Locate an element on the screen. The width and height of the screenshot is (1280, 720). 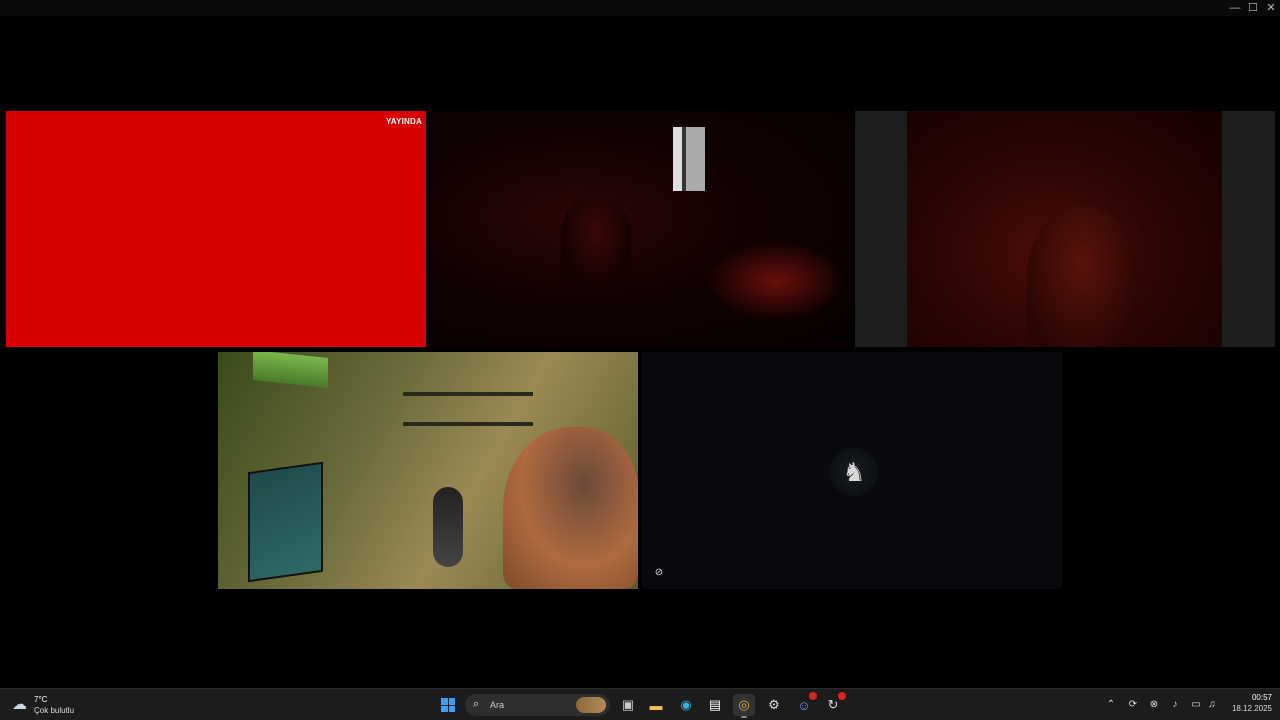
close-button: ✕ is located at coordinates (1271, 8).